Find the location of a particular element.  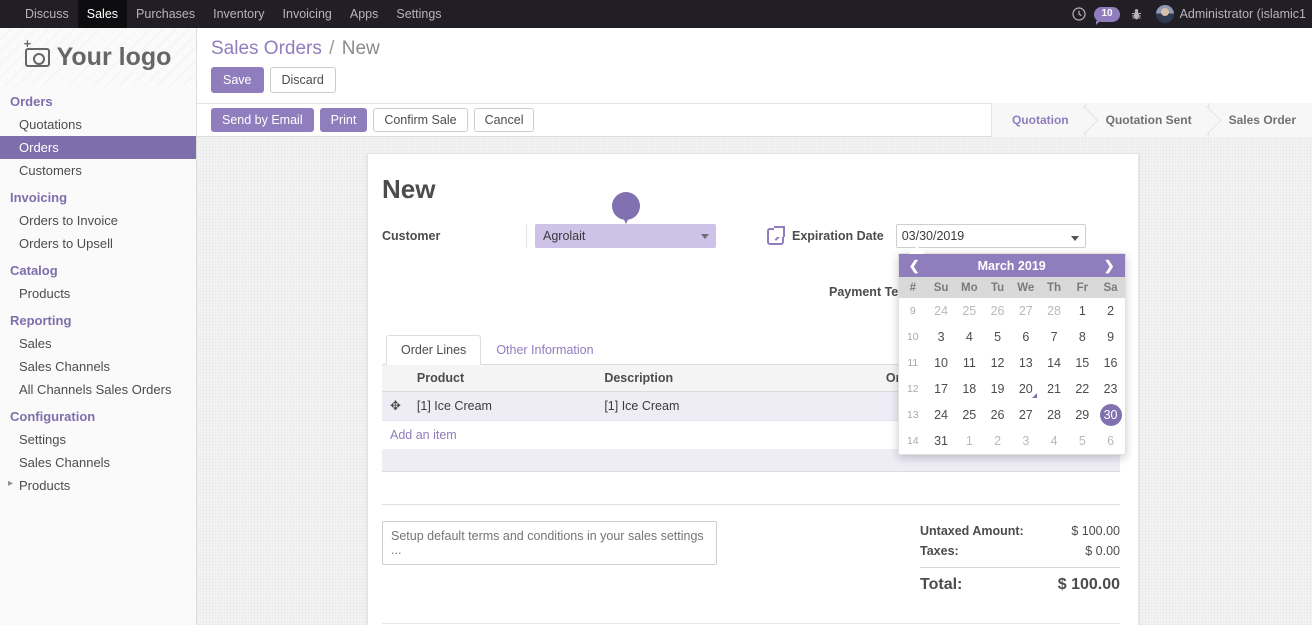

customer-value: Agrolait is located at coordinates (564, 236).